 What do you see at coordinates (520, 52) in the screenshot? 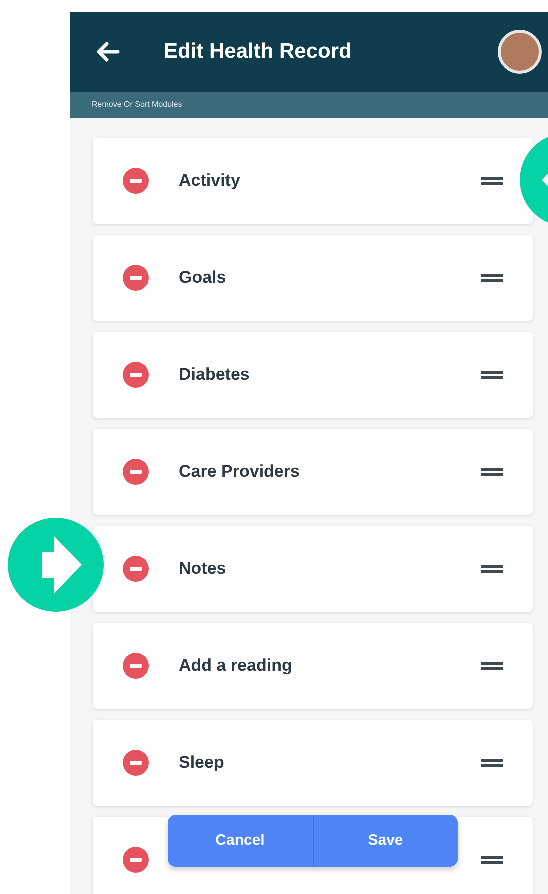
I see `avatar` at bounding box center [520, 52].